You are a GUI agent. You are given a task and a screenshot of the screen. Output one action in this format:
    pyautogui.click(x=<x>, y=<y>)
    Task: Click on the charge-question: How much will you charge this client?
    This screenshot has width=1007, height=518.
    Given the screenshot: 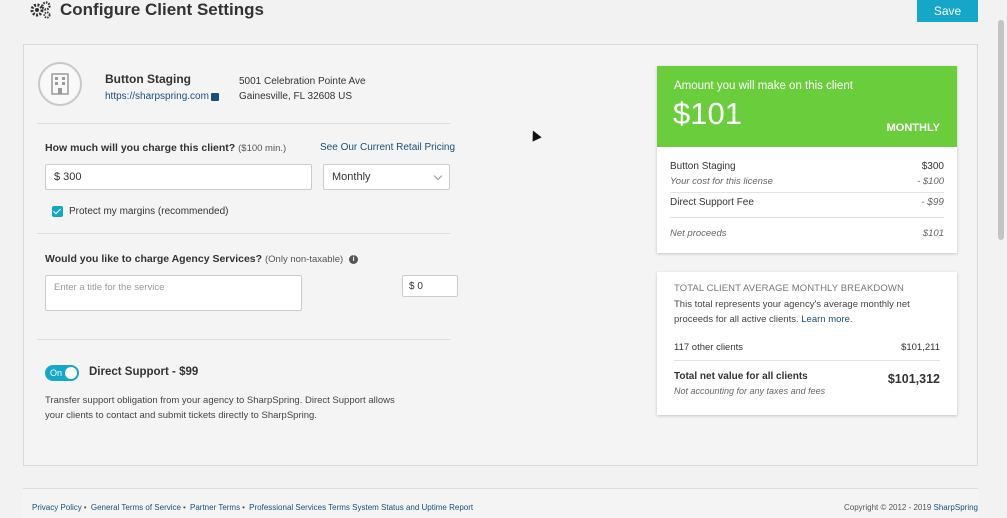 What is the action you would take?
    pyautogui.click(x=140, y=148)
    